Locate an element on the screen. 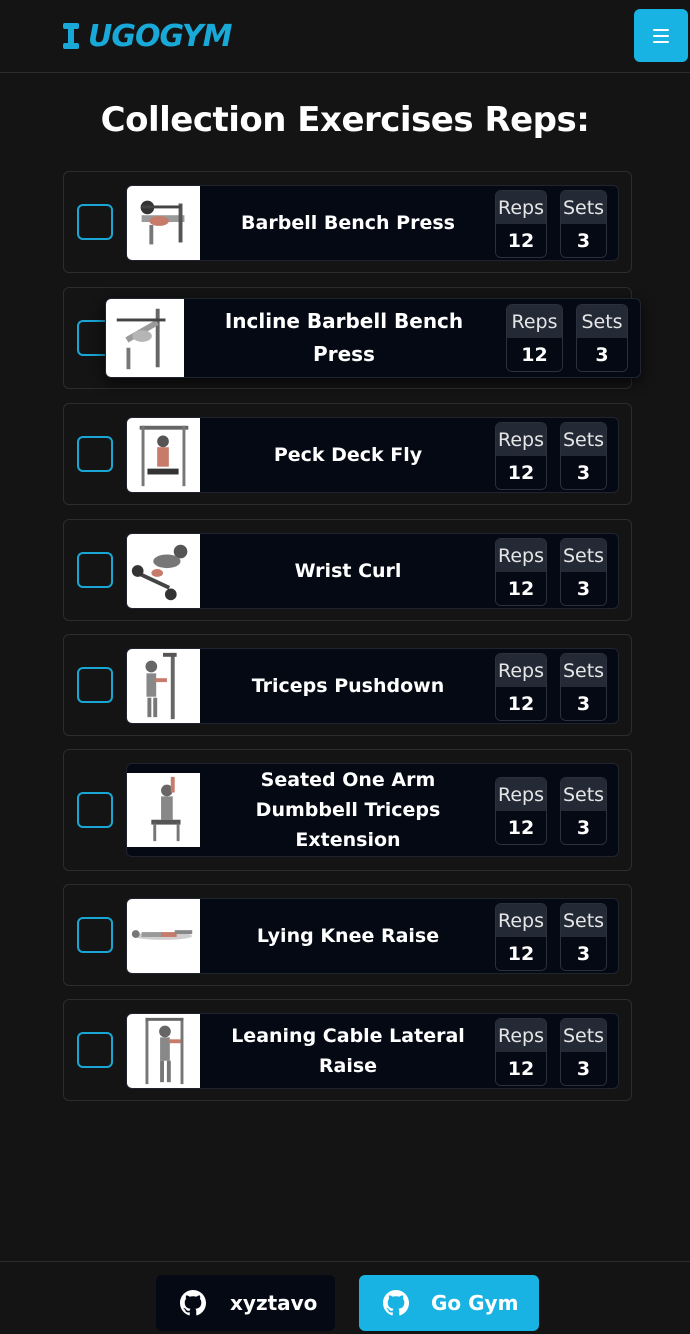 This screenshot has height=1334, width=690. exercise-row: Barbell Bench Press Reps 12 Sets 3 is located at coordinates (347, 222).